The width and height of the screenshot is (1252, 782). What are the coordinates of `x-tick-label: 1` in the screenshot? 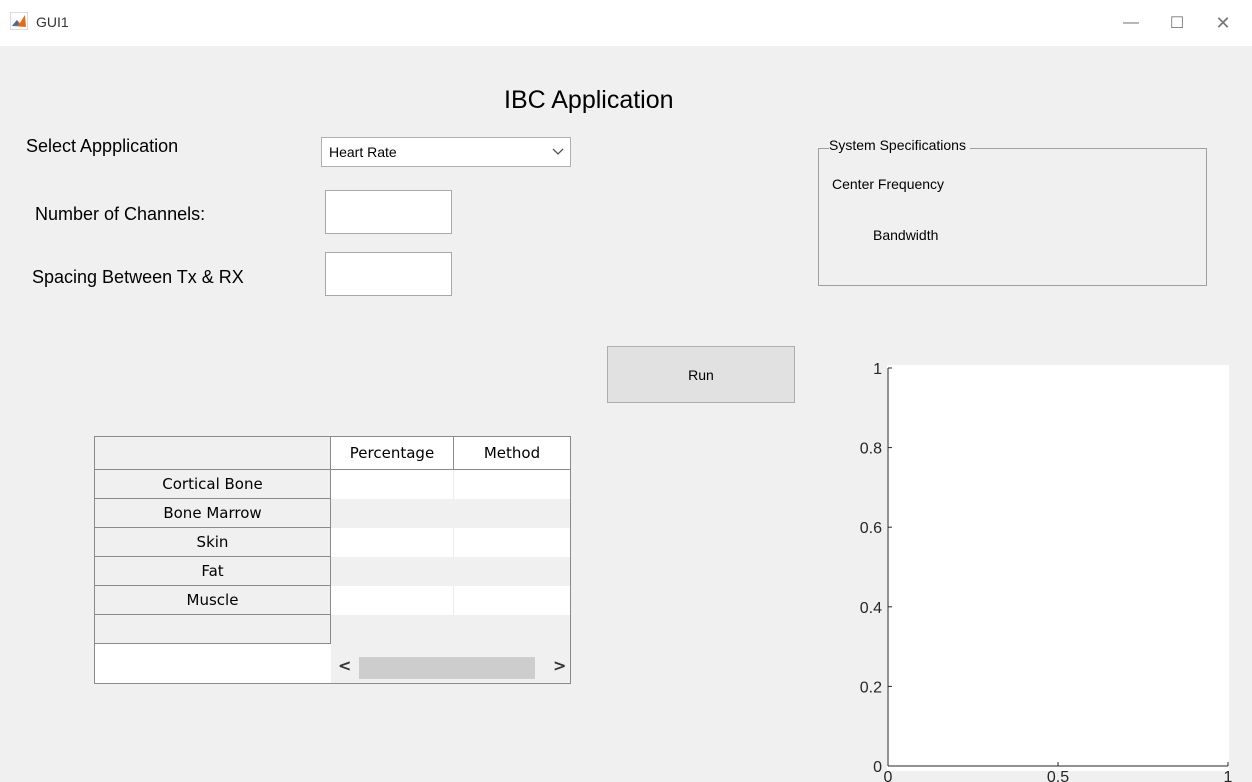 It's located at (1228, 775).